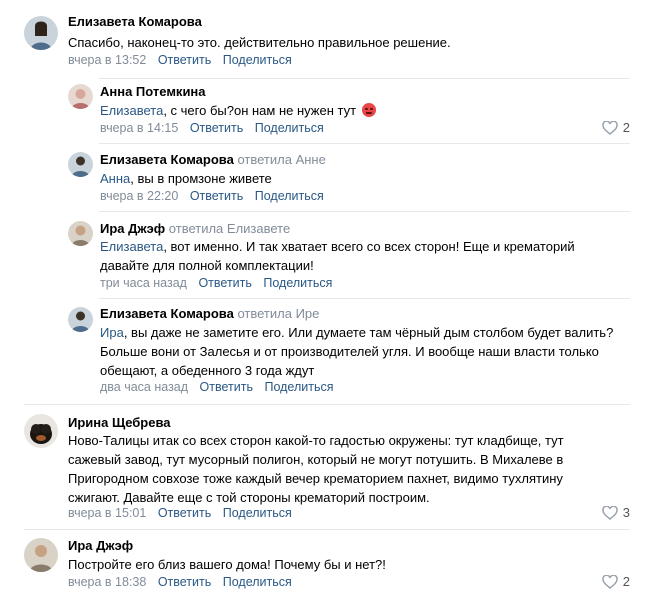 The image size is (653, 604). What do you see at coordinates (360, 110) in the screenshot?
I see `comment-text: Елизавета, с чего бы?он нам не нужен тут` at bounding box center [360, 110].